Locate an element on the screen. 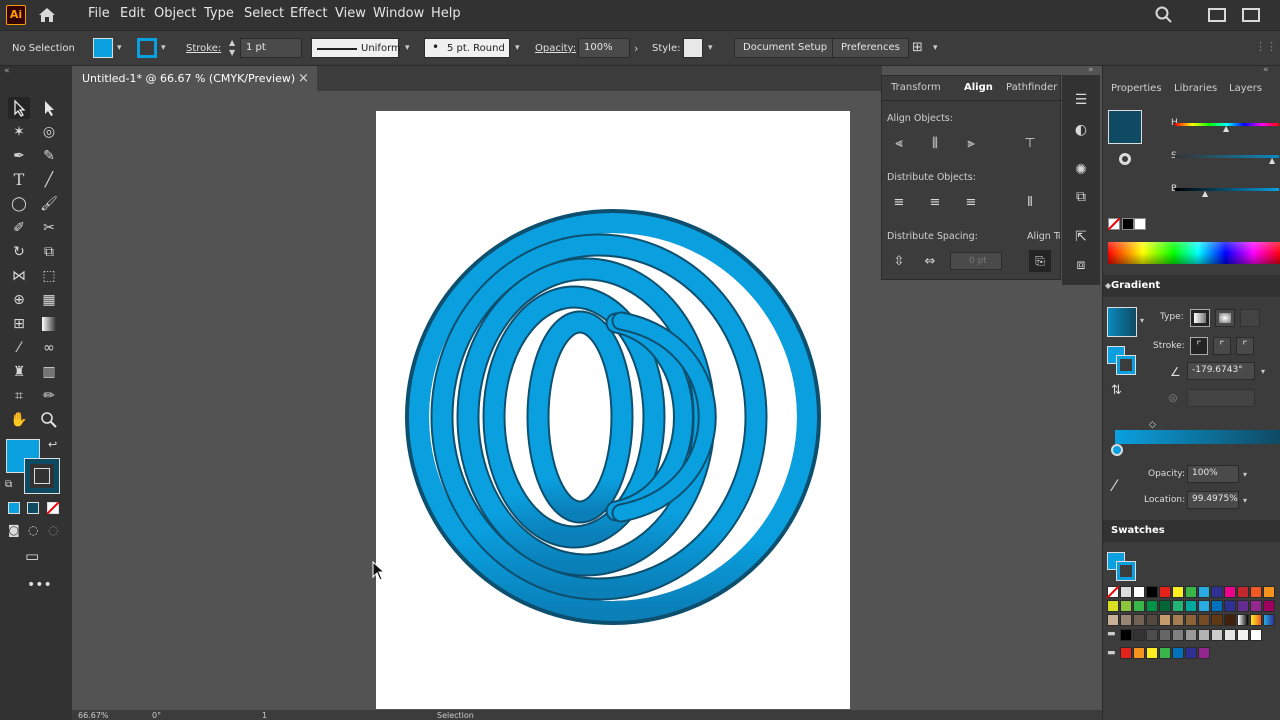 The height and width of the screenshot is (720, 1280). opacity-field: 100% is located at coordinates (604, 48).